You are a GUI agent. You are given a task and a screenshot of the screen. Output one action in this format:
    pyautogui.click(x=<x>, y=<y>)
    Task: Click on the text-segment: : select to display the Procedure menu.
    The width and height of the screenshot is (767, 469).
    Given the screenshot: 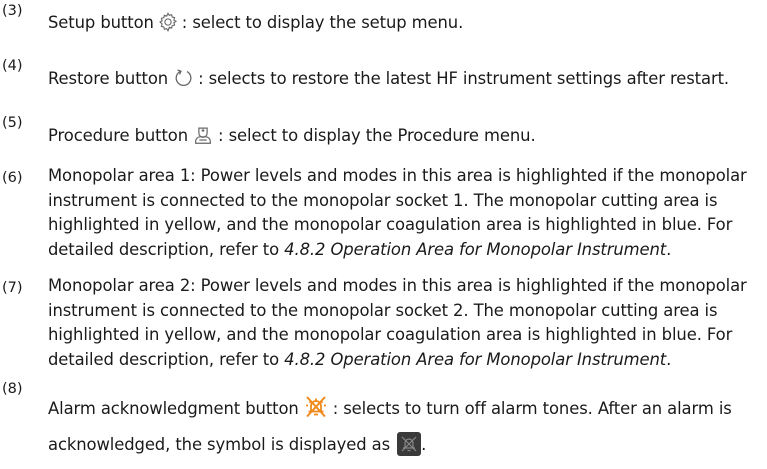 What is the action you would take?
    pyautogui.click(x=377, y=135)
    